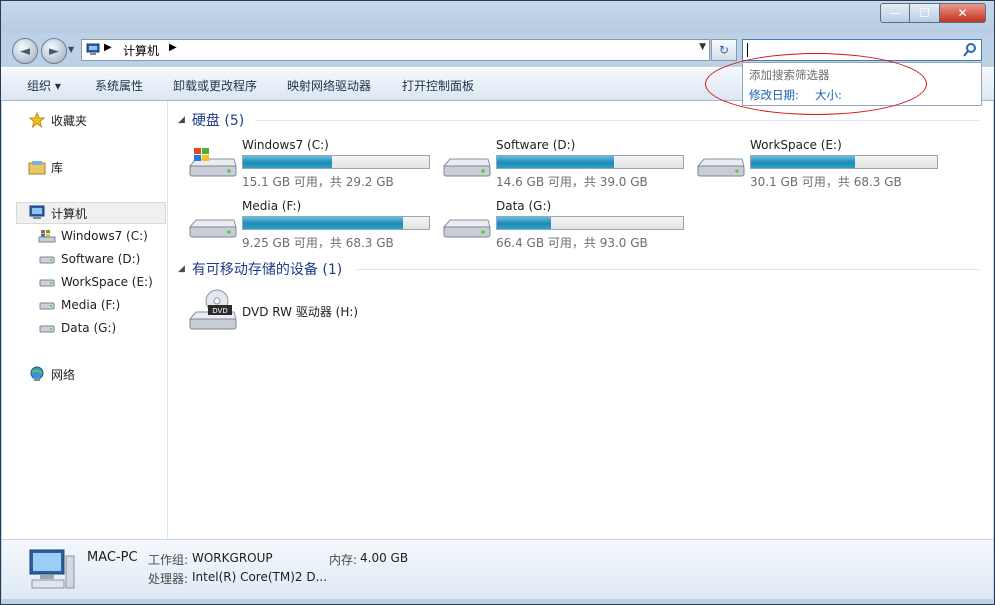  I want to click on map-network-drive-button: 映射网络驱动器, so click(329, 85).